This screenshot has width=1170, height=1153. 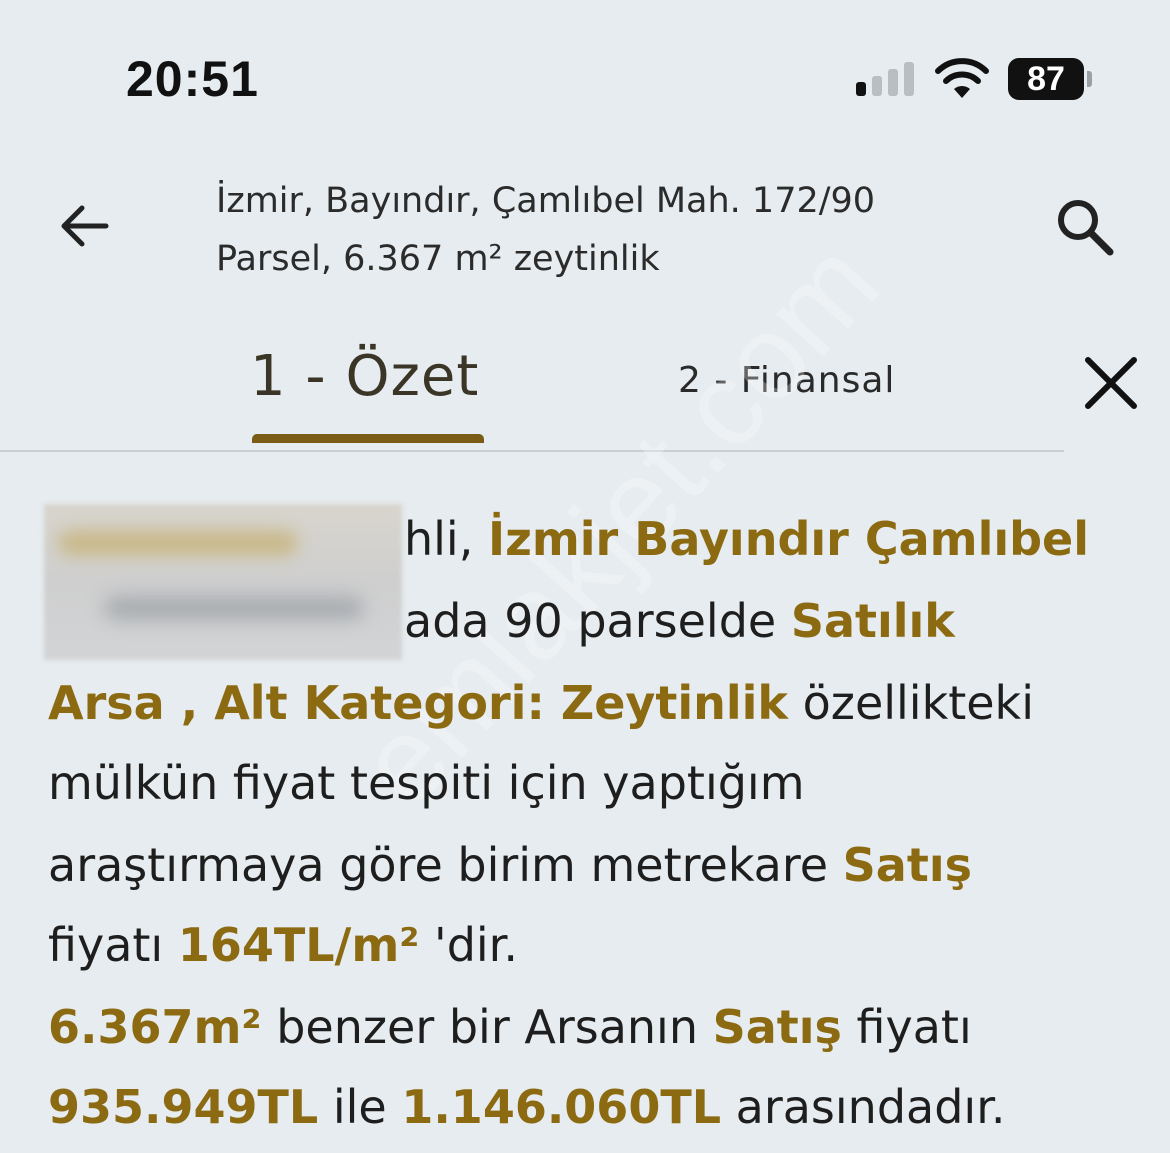 I want to click on highlight-status: Satılık, so click(x=872, y=621).